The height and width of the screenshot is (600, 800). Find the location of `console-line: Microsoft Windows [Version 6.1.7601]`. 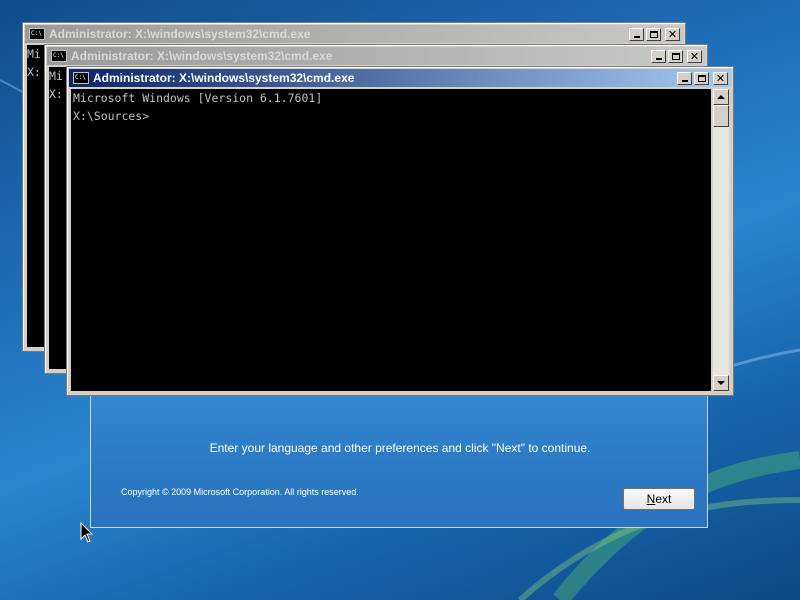

console-line: Microsoft Windows [Version 6.1.7601] is located at coordinates (198, 98).